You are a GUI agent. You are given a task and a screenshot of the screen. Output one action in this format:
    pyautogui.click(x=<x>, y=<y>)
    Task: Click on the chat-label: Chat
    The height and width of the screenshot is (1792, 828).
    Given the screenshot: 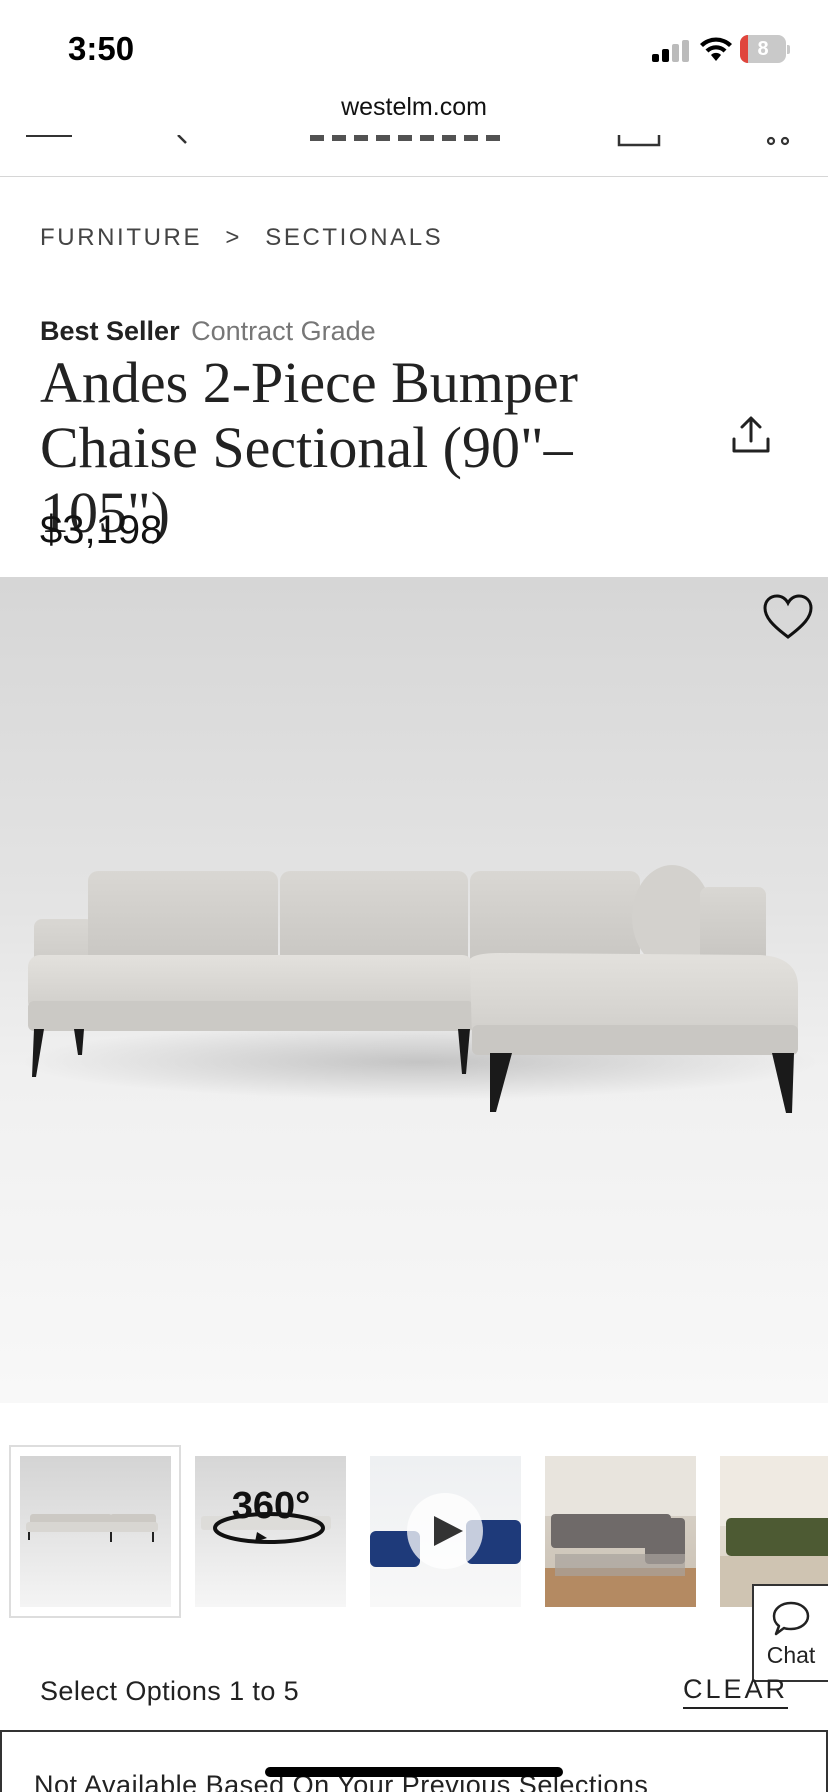 What is the action you would take?
    pyautogui.click(x=791, y=1655)
    